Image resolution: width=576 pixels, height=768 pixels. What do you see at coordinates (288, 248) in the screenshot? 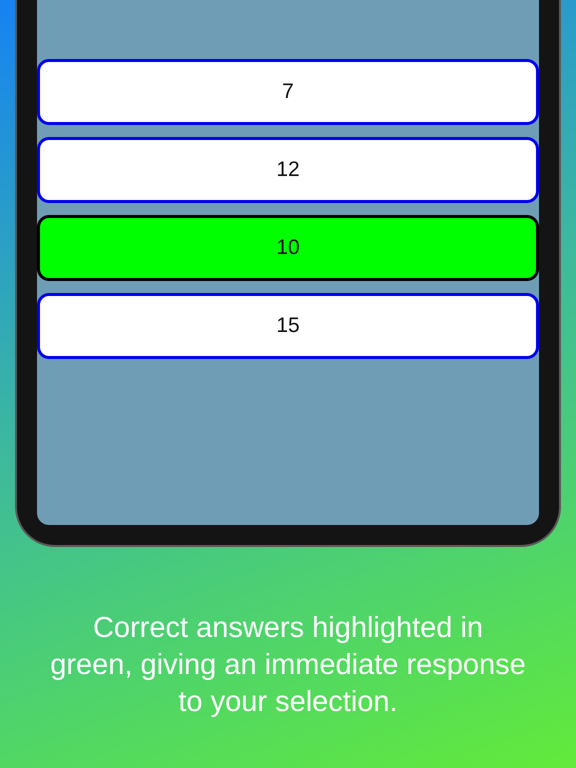
I see `answer-button: 10` at bounding box center [288, 248].